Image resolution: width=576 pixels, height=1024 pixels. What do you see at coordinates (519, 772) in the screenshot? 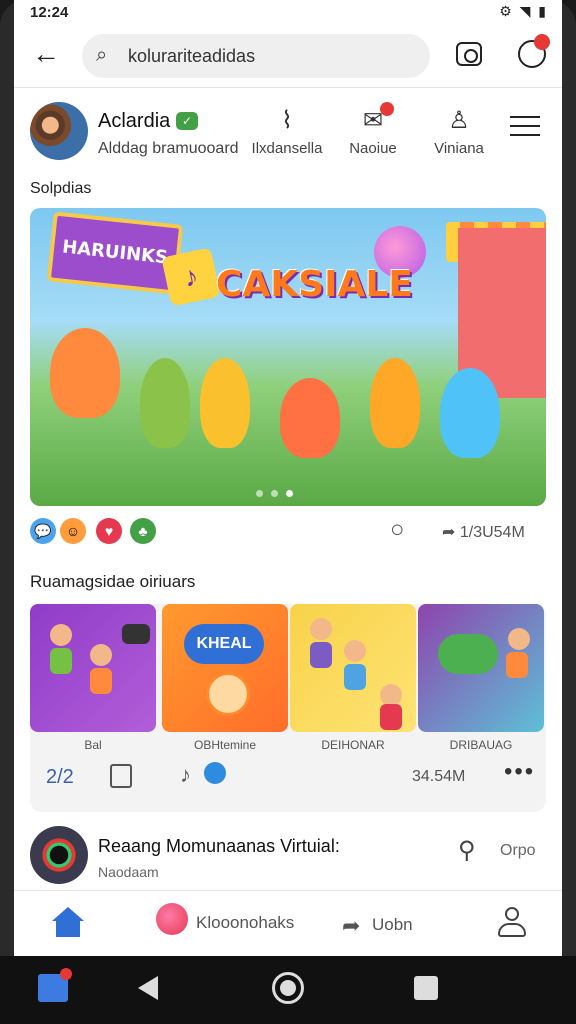
I see `more-options-icon: •••` at bounding box center [519, 772].